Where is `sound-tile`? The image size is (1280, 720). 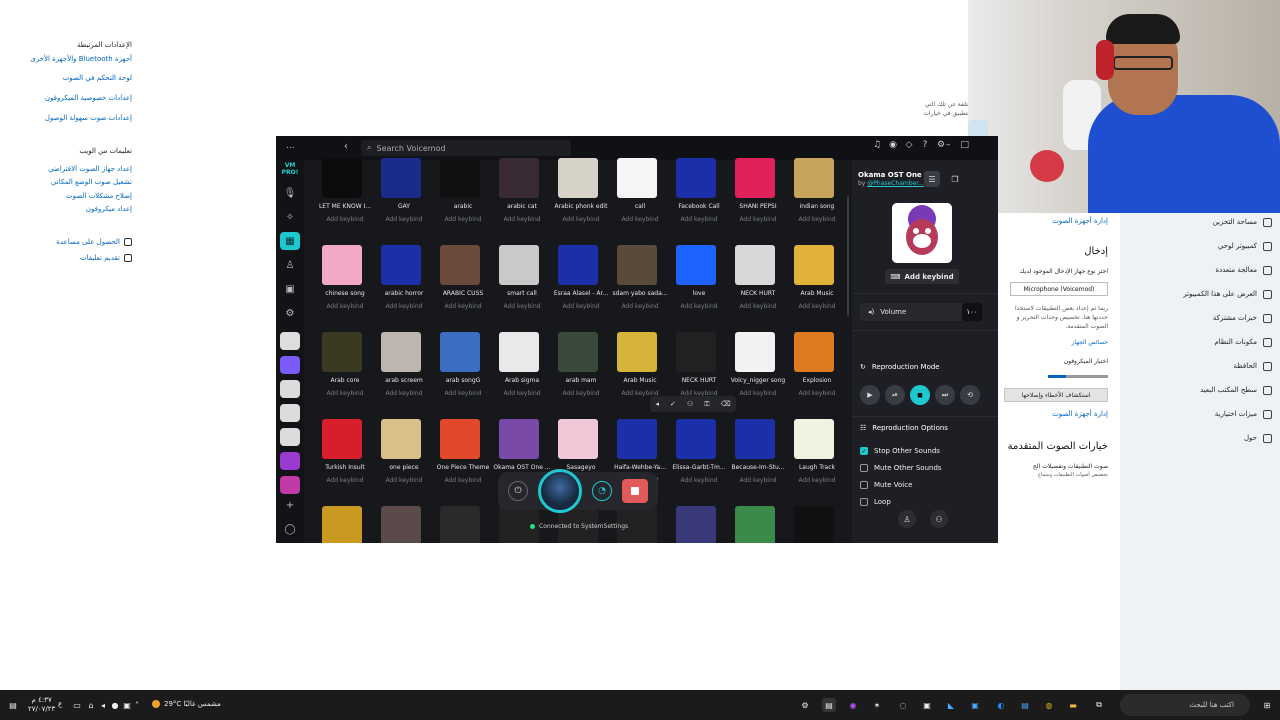
sound-tile is located at coordinates (404, 524).